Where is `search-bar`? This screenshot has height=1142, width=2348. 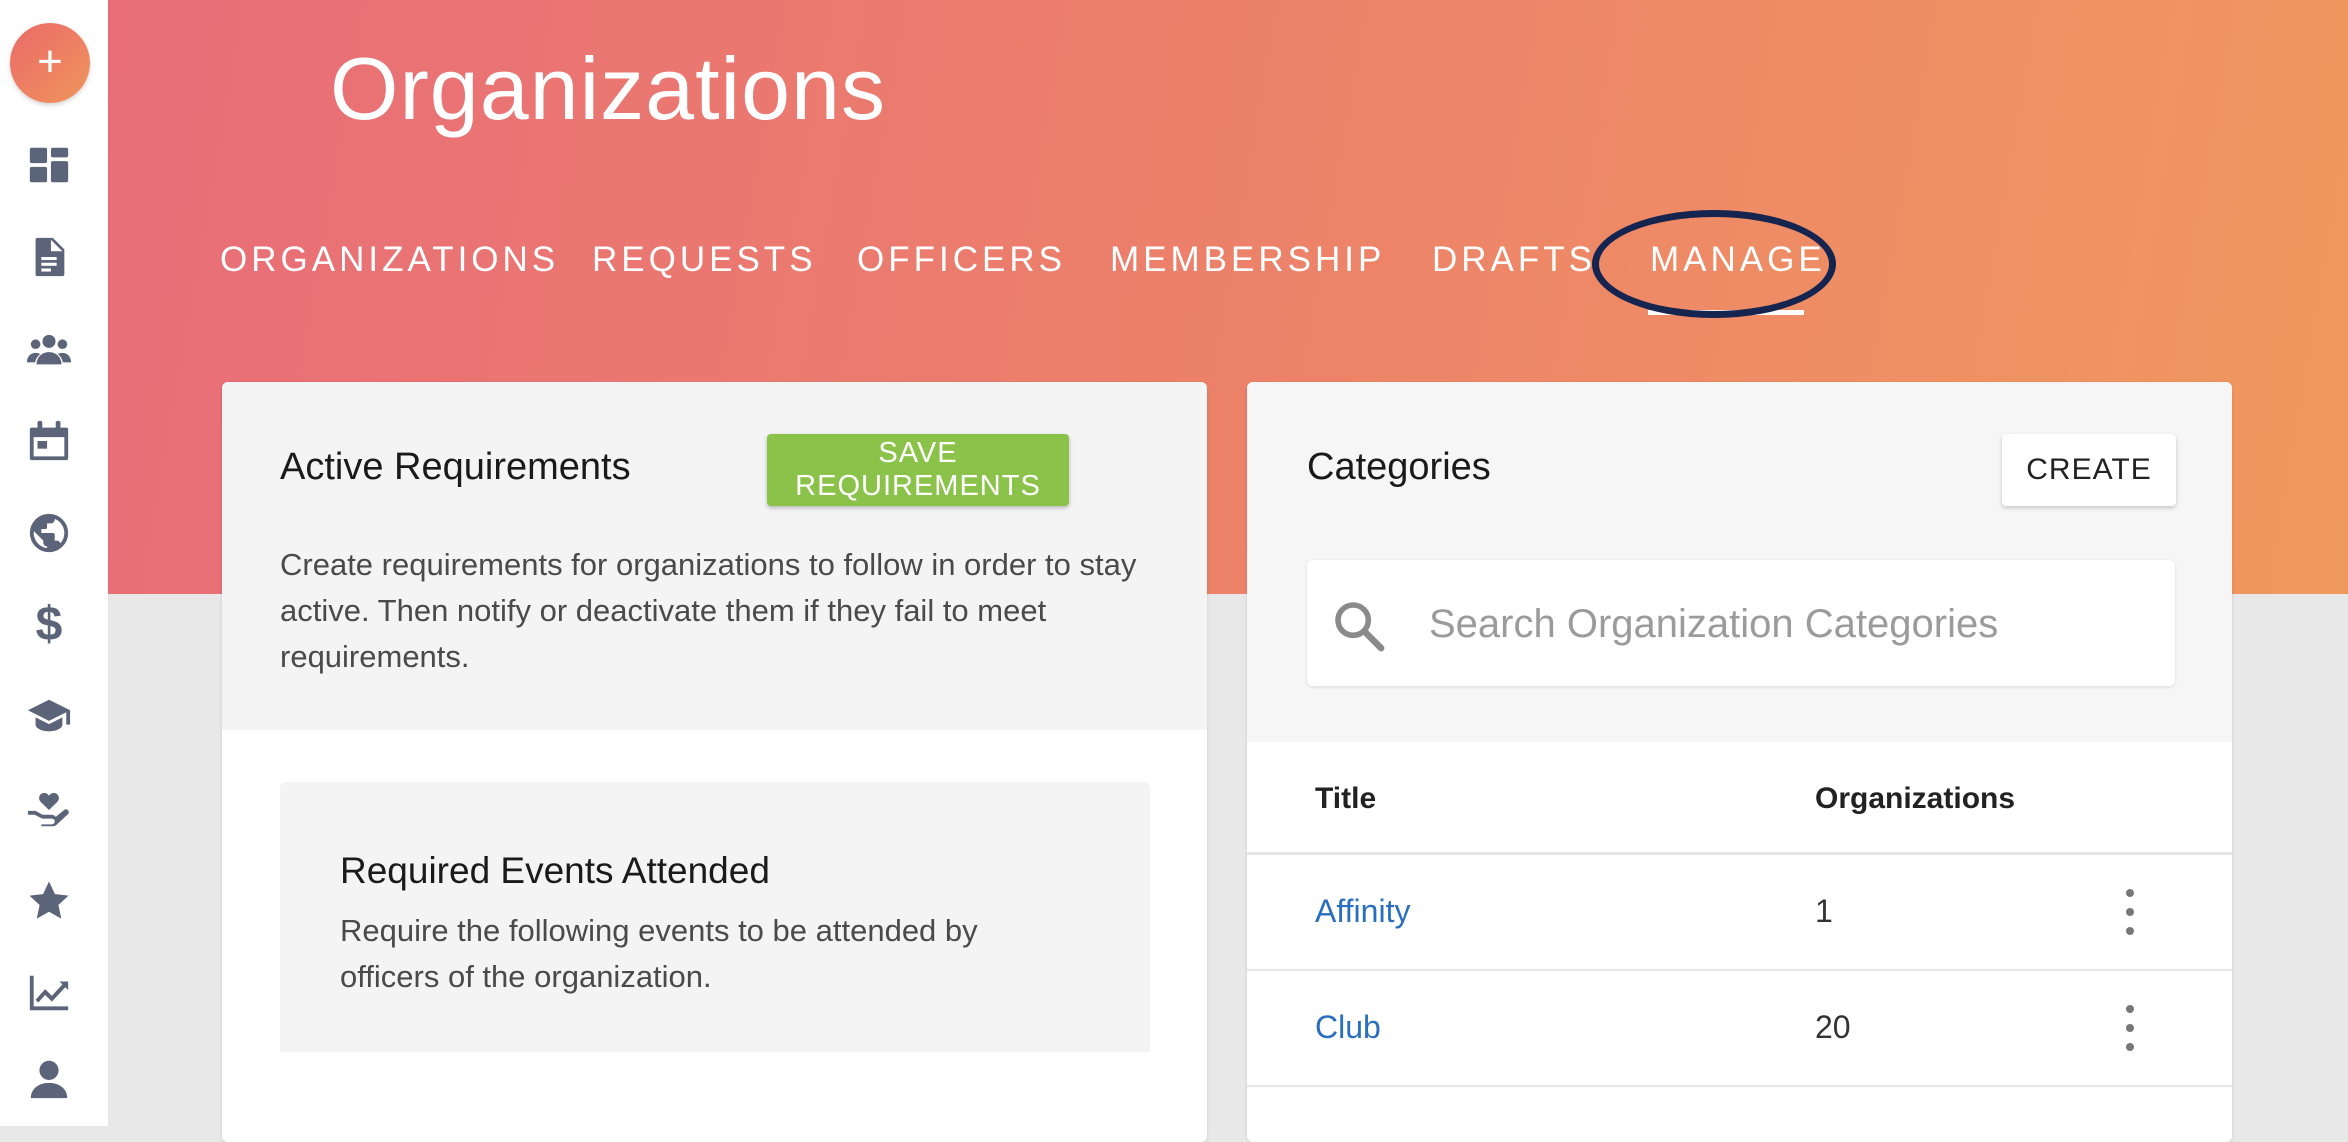
search-bar is located at coordinates (1741, 623).